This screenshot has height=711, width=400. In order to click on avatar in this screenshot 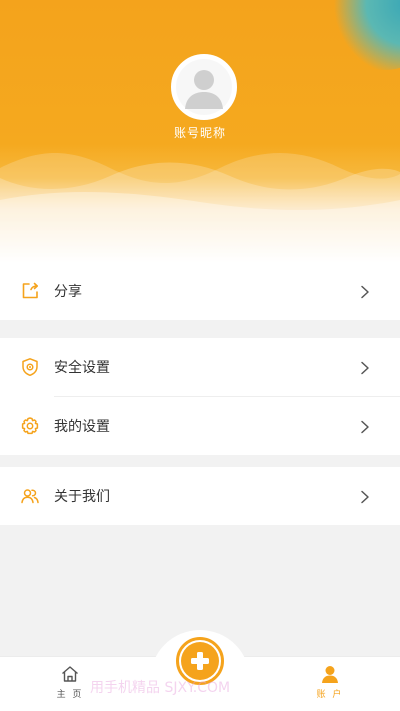, I will do `click(204, 87)`.